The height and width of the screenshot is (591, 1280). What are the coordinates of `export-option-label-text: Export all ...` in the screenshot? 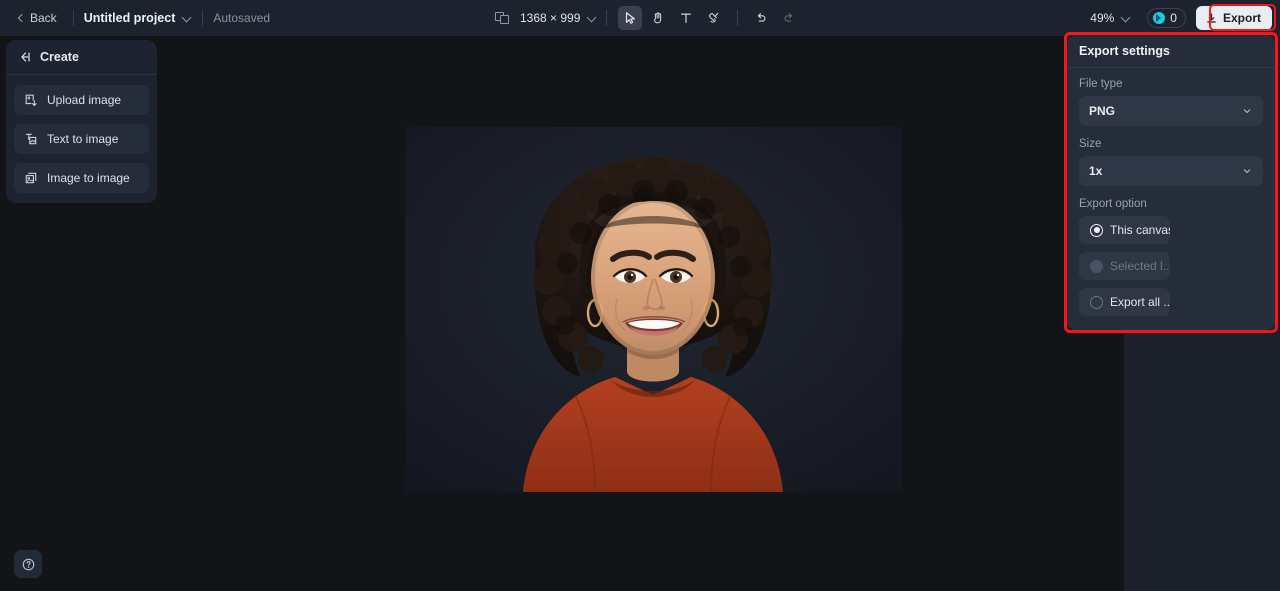 It's located at (1140, 302).